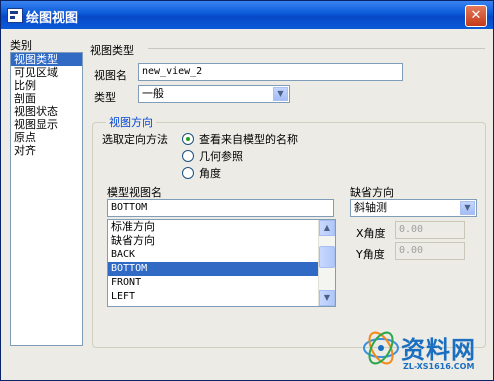 The height and width of the screenshot is (381, 494). Describe the element at coordinates (413, 208) in the screenshot. I see `default-orientation-select: 斜轴测 ▼` at that location.